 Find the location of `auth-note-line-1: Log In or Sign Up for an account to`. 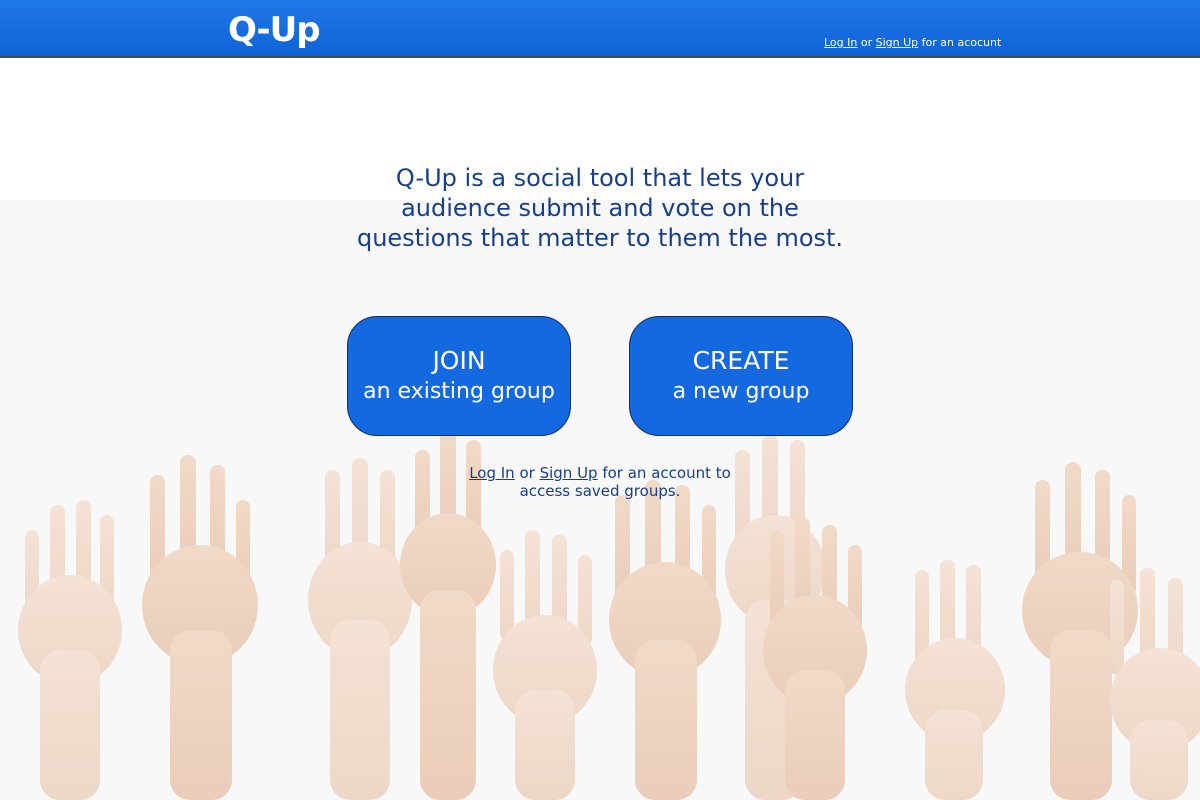

auth-note-line-1: Log In or Sign Up for an account to is located at coordinates (600, 473).